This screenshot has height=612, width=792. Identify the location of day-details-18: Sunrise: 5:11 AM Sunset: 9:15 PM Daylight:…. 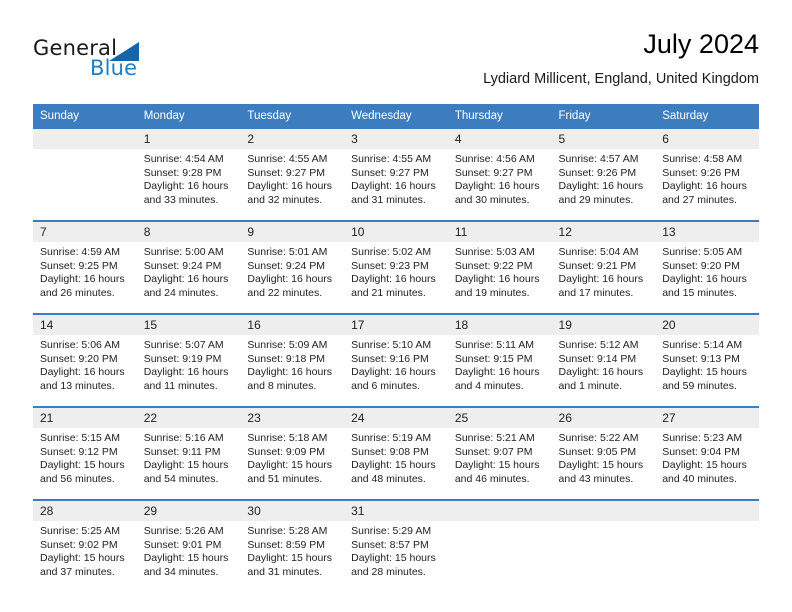
(499, 370).